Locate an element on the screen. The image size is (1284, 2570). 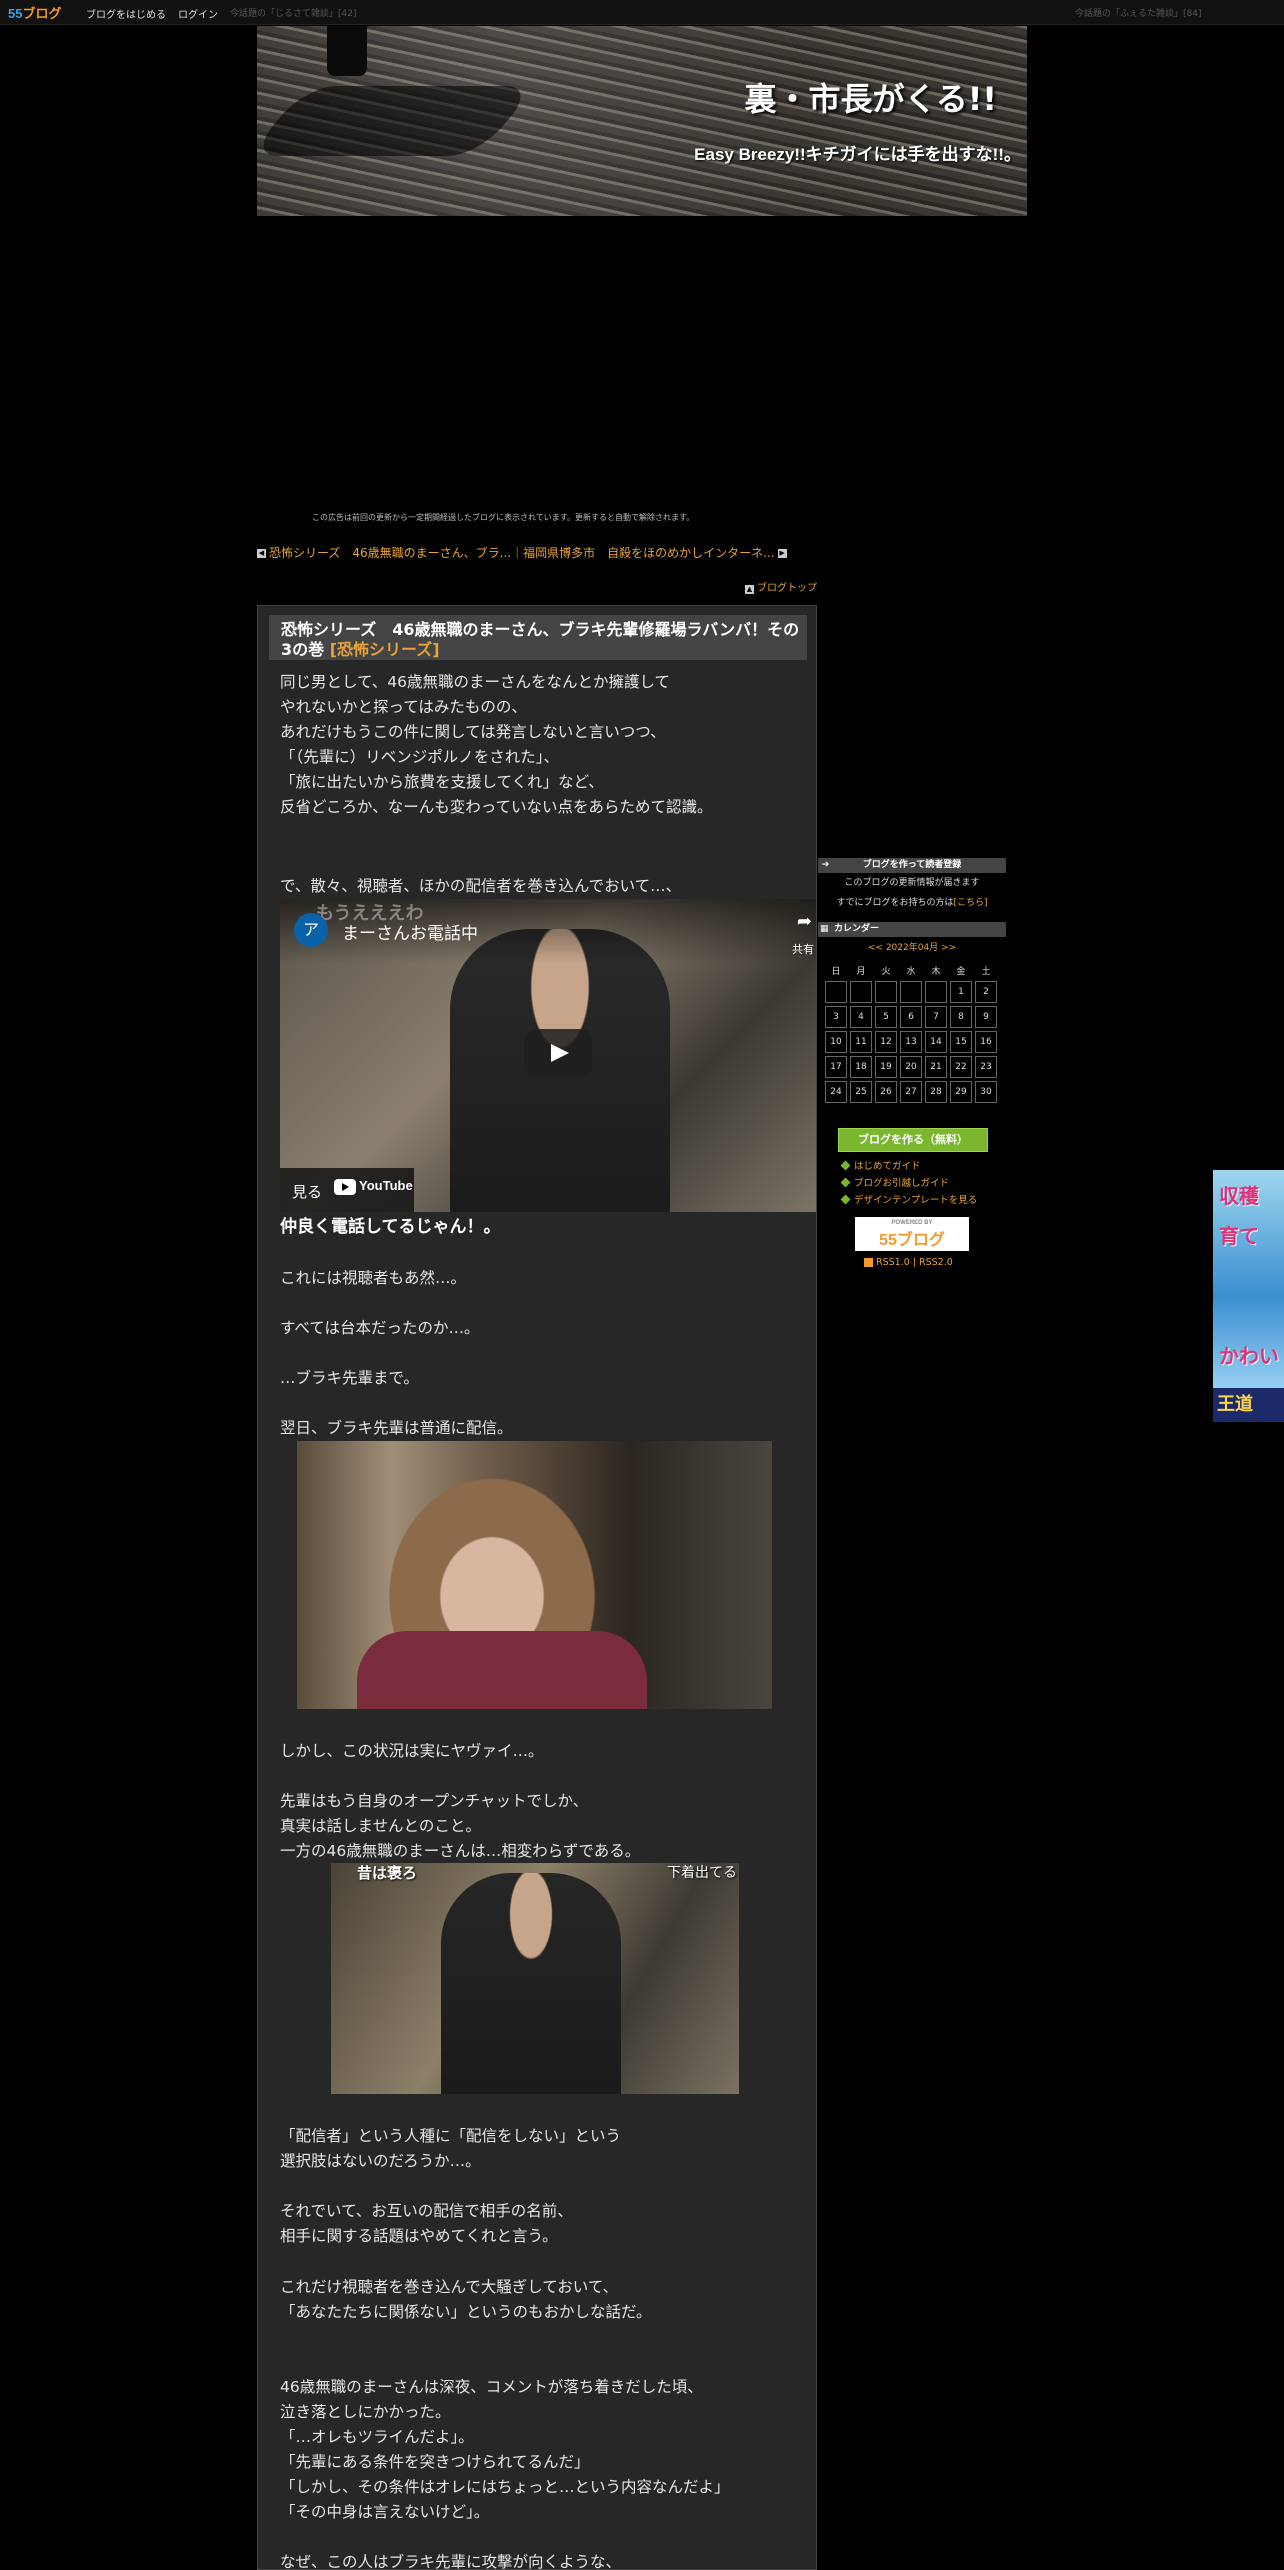
reader-register-text: このブログの更新情報が届きます すでにブログをお持ちの方は[こちら] is located at coordinates (912, 893).